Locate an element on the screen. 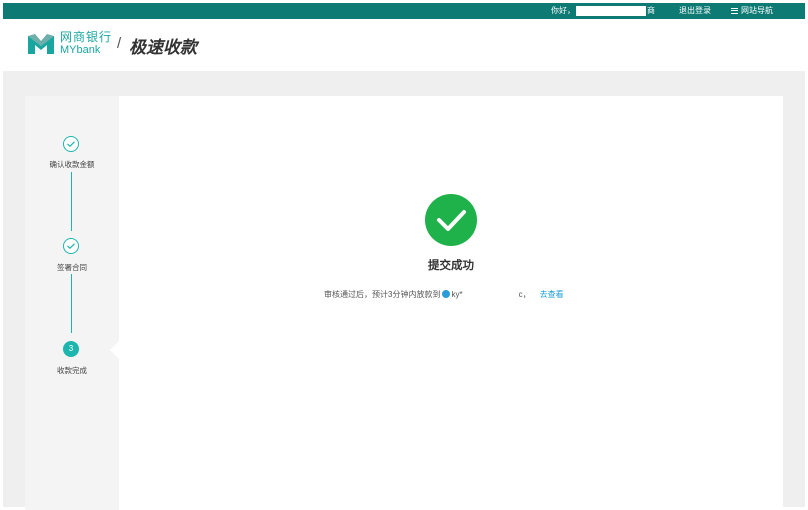  account-tail: c， is located at coordinates (524, 294).